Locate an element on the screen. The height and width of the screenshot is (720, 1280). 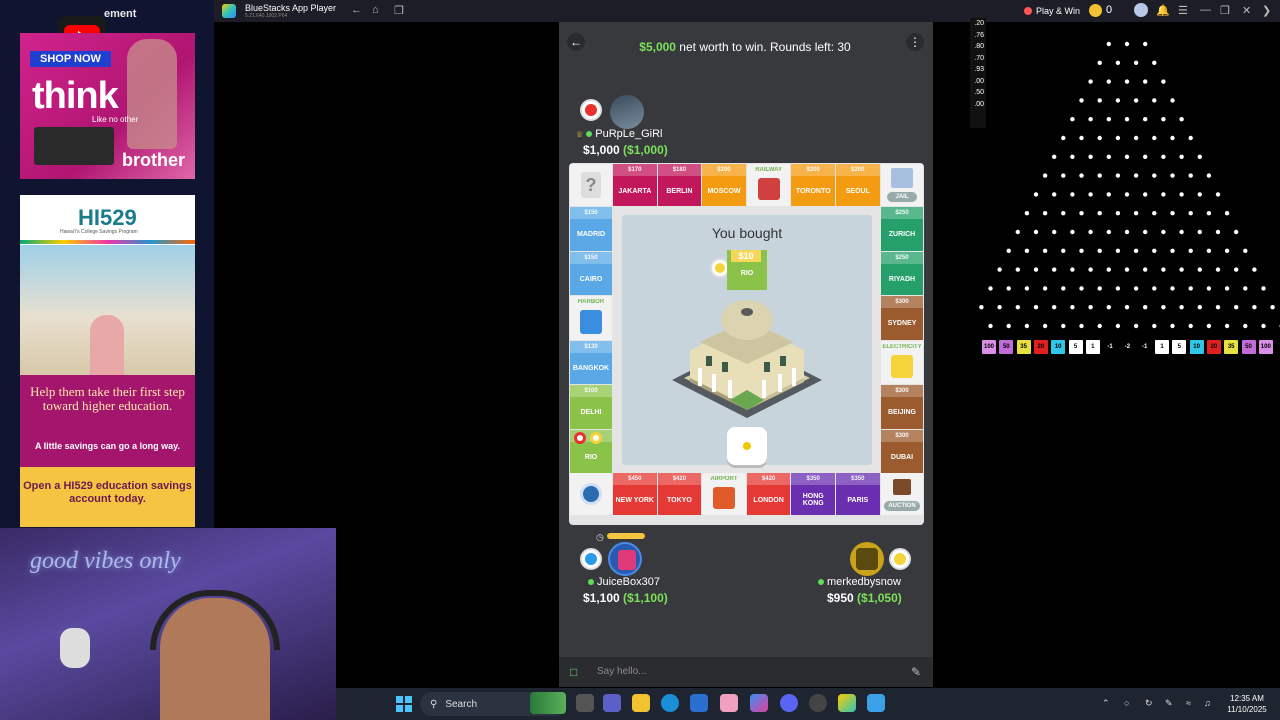
obs-icon is located at coordinates (818, 703).